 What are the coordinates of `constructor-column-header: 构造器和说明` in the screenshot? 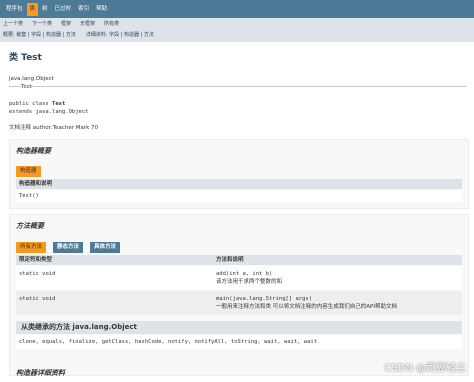 It's located at (239, 184).